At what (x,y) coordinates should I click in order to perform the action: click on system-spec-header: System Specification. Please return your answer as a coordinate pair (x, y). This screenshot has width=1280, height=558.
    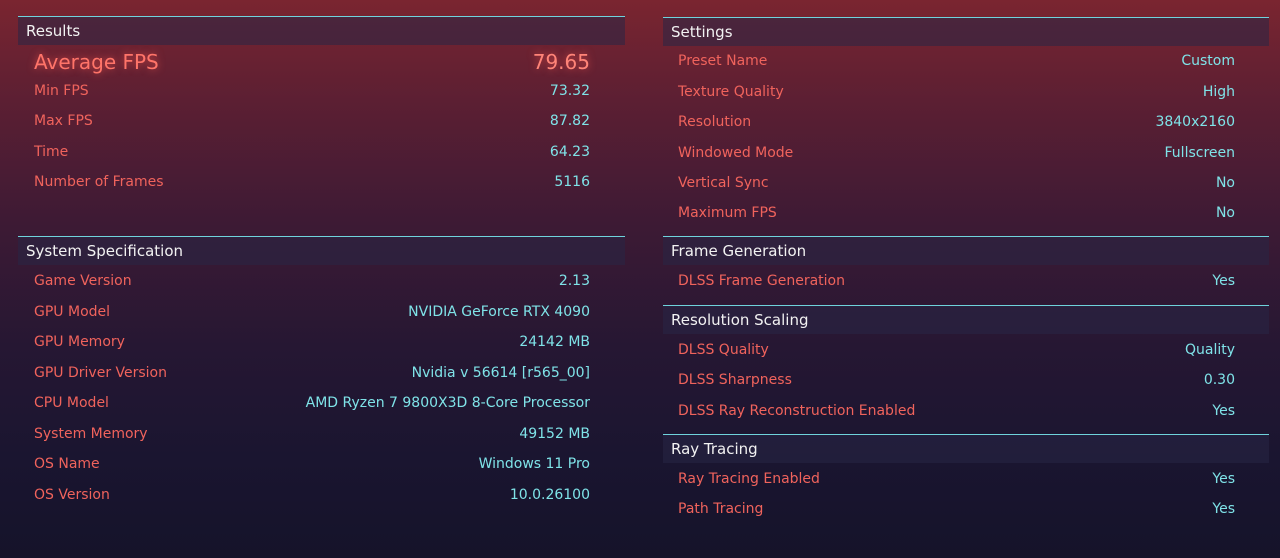
    Looking at the image, I should click on (321, 250).